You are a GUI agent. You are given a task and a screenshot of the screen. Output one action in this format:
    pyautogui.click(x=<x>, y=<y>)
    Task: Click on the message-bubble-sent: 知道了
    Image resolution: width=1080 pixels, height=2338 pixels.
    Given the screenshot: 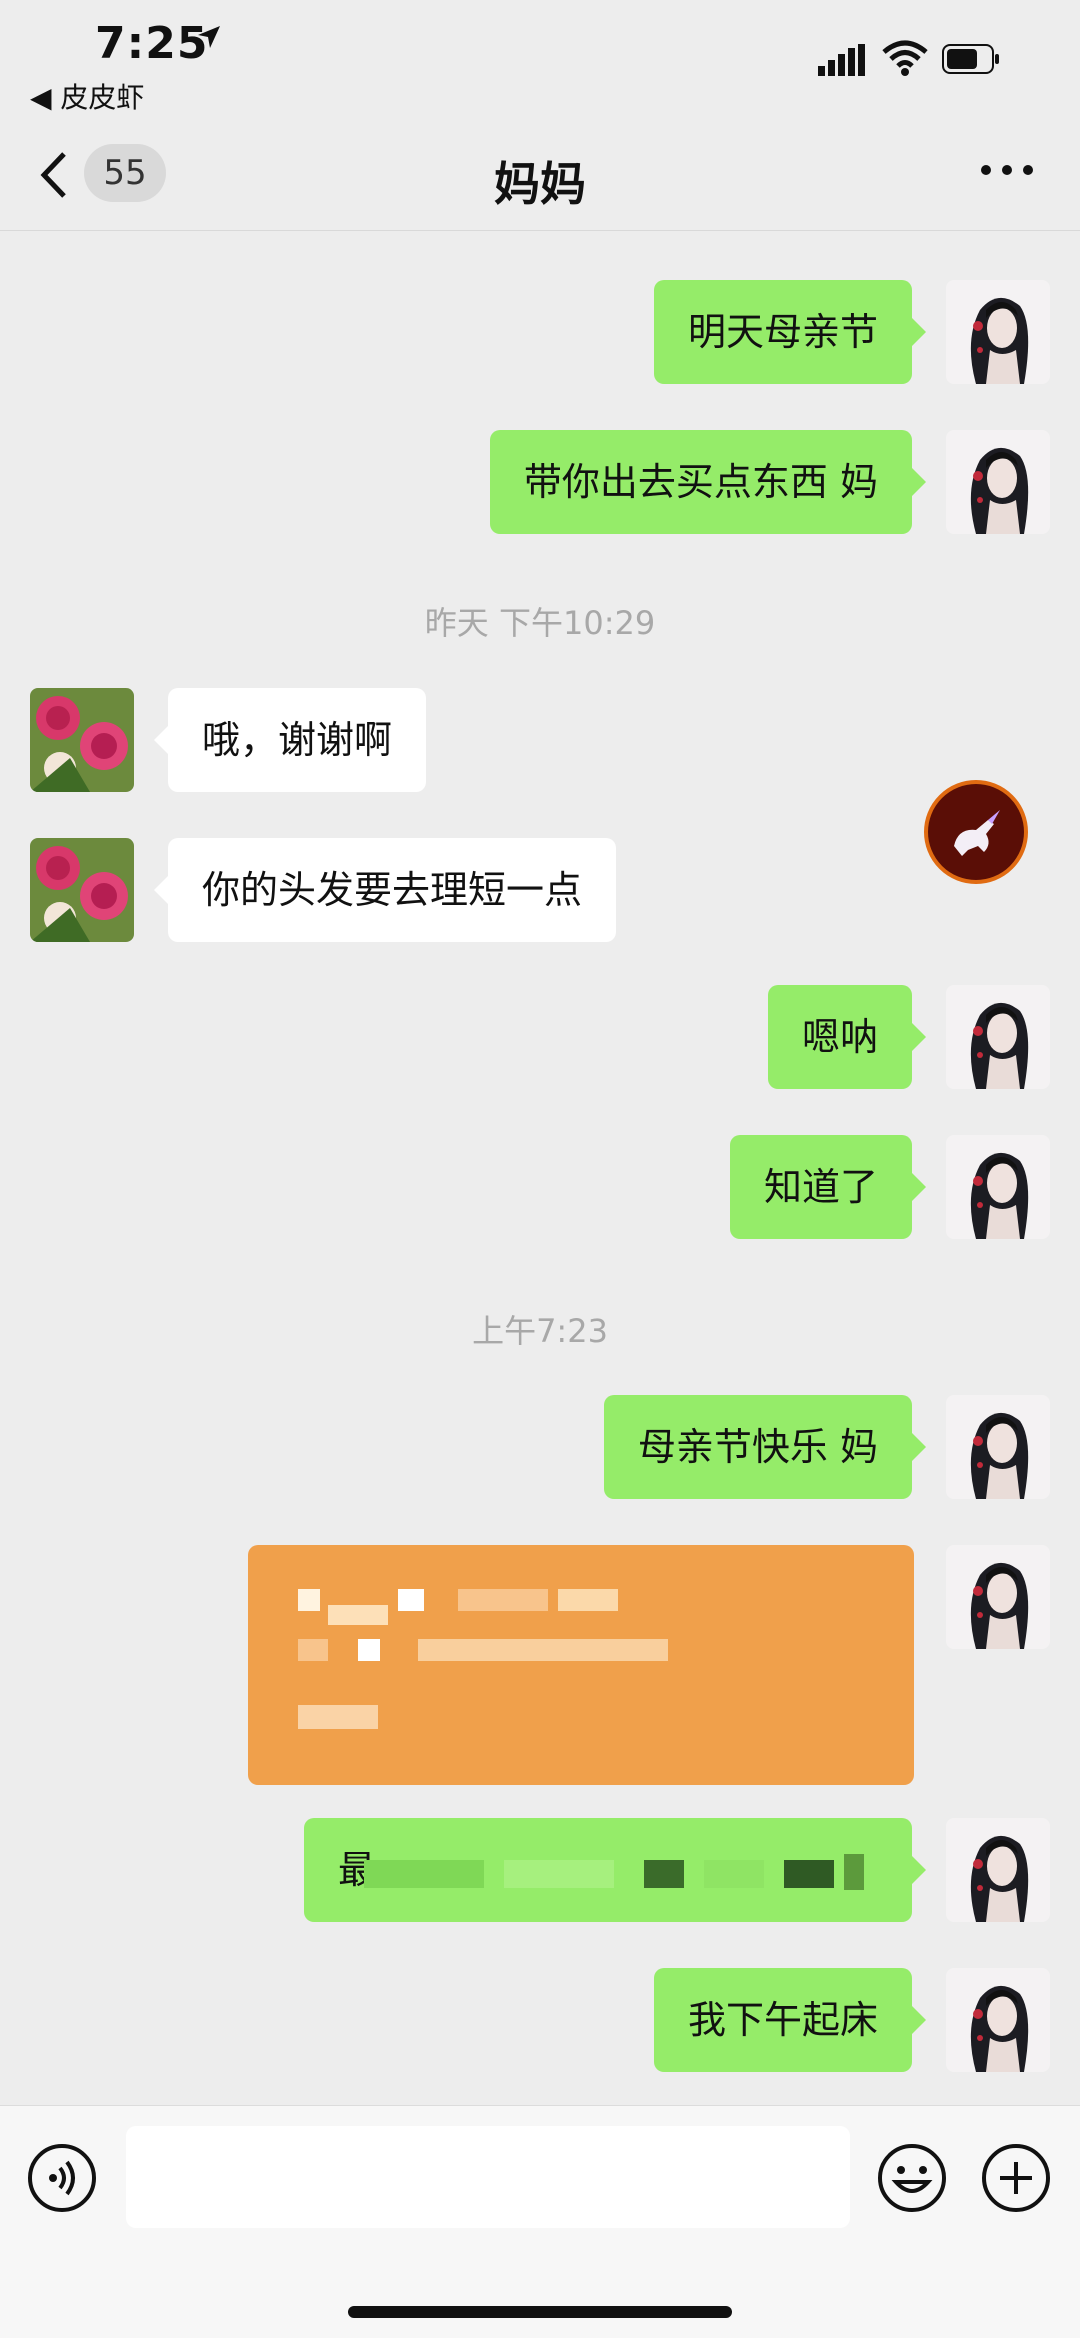 What is the action you would take?
    pyautogui.click(x=828, y=1187)
    